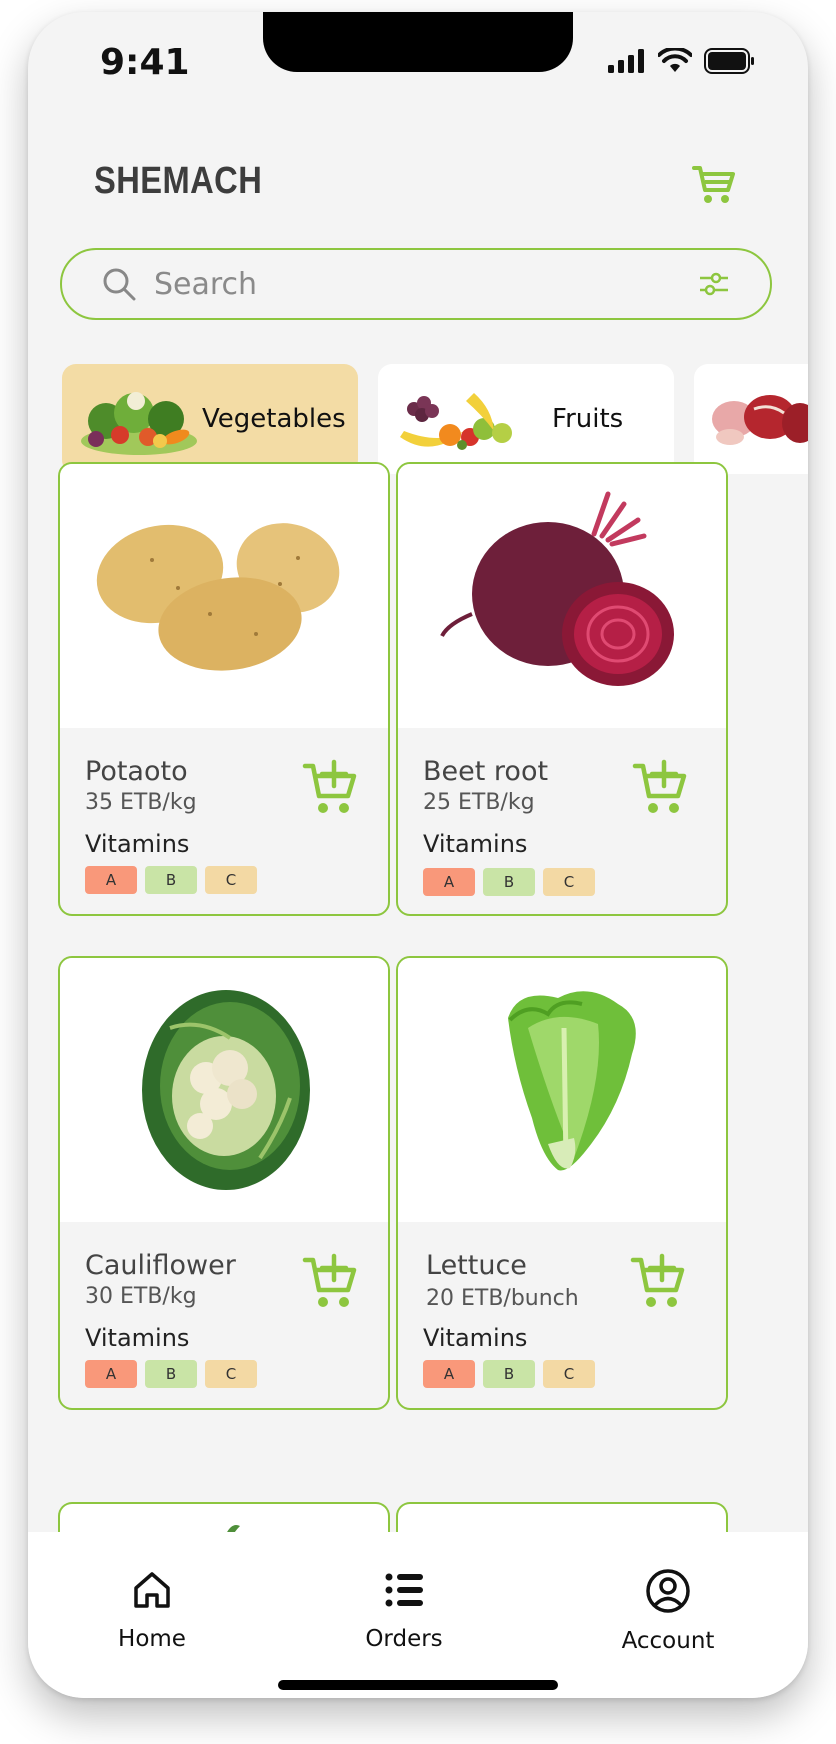  Describe the element at coordinates (218, 597) in the screenshot. I see `potato-image` at that location.